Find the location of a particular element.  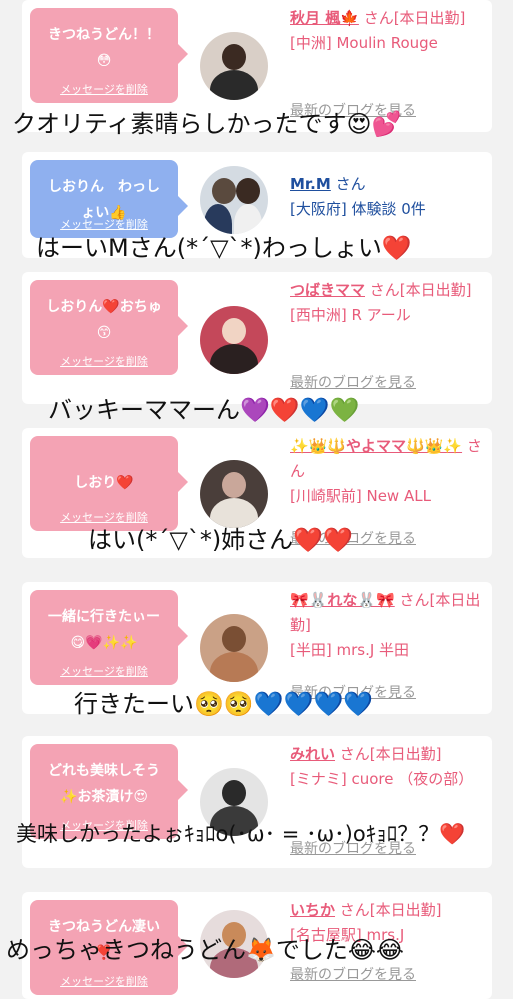

user-name-link: 秋月 楓🍁 is located at coordinates (324, 18).